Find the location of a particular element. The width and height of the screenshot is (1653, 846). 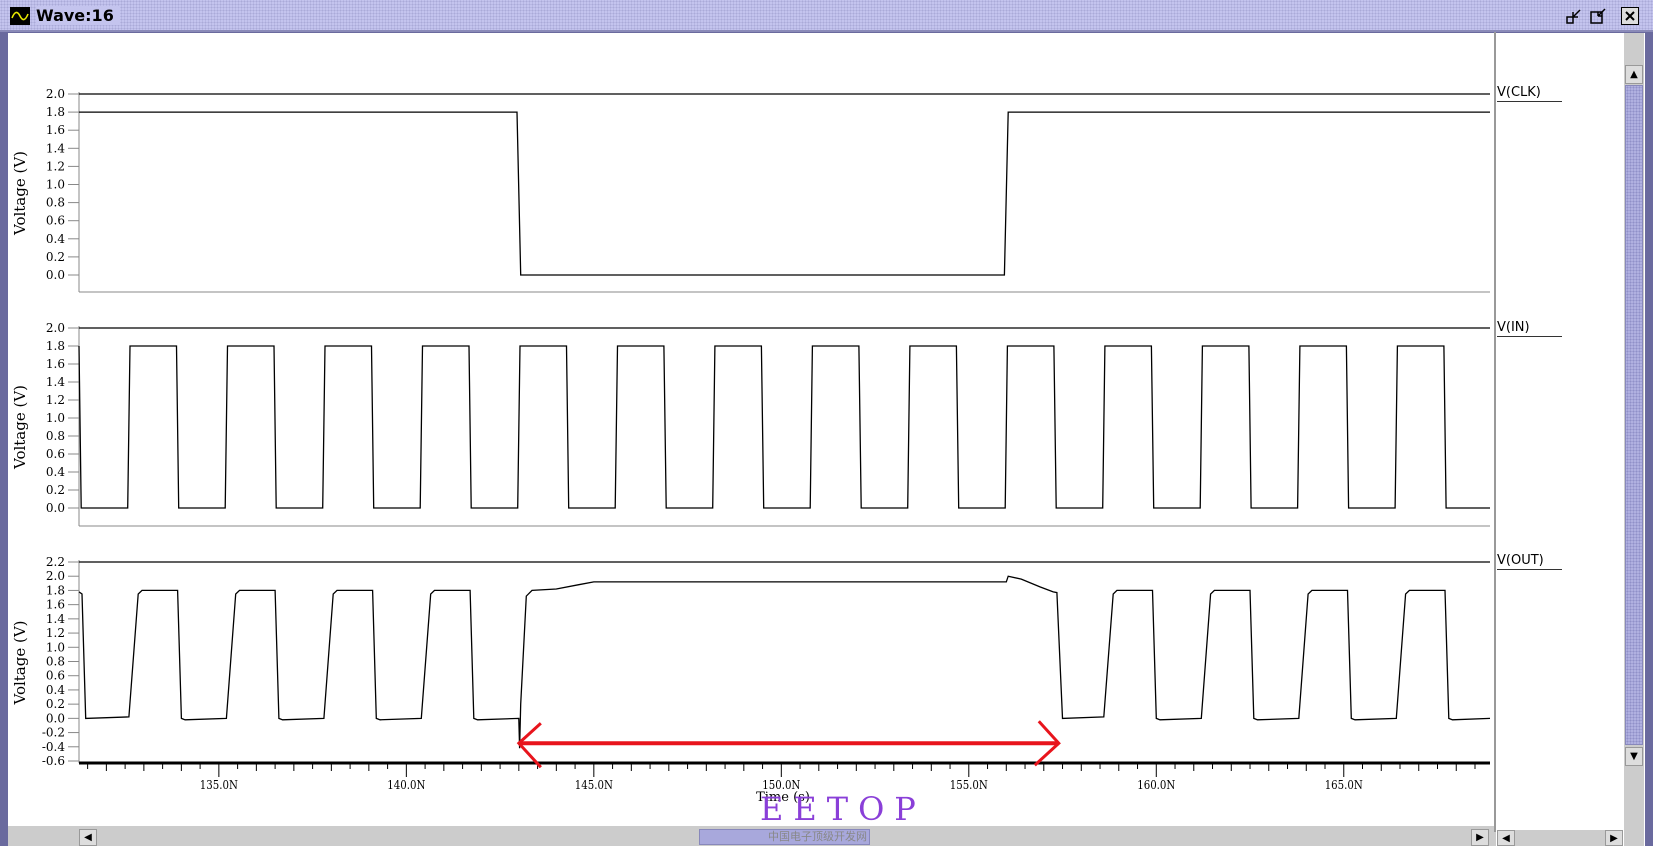

y-tick-label: 2.2 is located at coordinates (55, 562).